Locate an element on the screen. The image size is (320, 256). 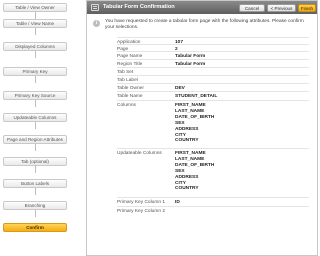
attribute-label: Table Name is located at coordinates (130, 96).